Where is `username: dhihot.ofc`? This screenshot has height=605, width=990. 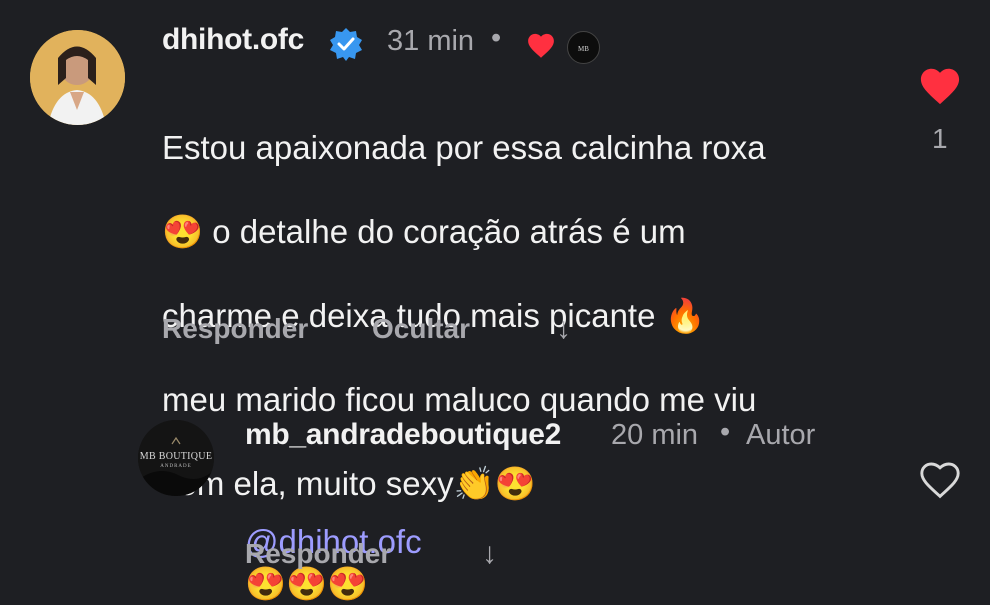
username: dhihot.ofc is located at coordinates (233, 40).